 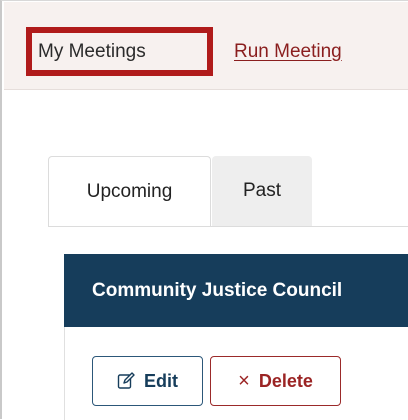 I want to click on edit-button: Edit, so click(x=147, y=381).